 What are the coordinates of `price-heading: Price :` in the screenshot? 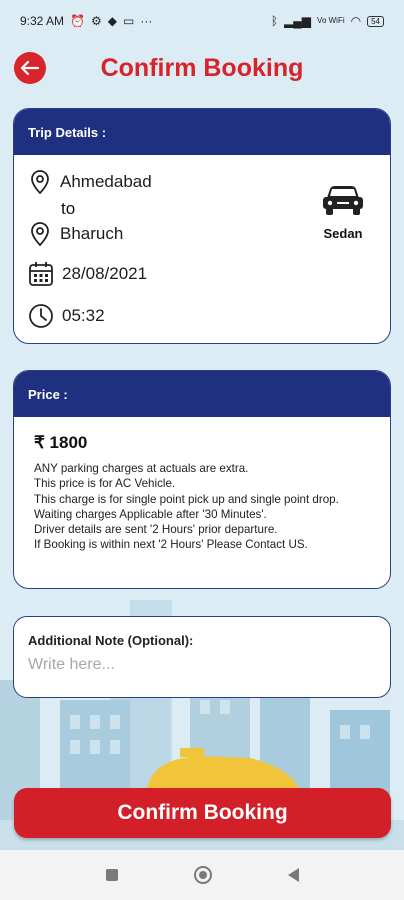 It's located at (202, 394).